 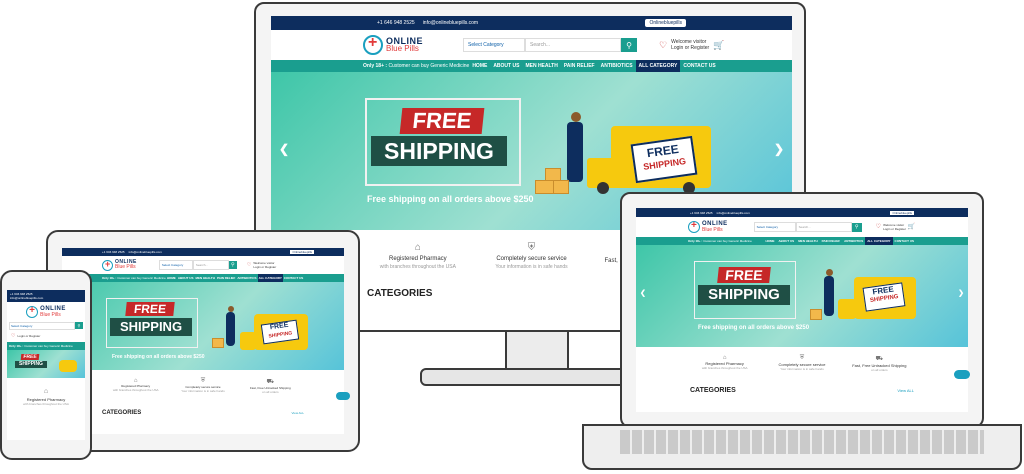 What do you see at coordinates (576, 117) in the screenshot?
I see `courier-illustration` at bounding box center [576, 117].